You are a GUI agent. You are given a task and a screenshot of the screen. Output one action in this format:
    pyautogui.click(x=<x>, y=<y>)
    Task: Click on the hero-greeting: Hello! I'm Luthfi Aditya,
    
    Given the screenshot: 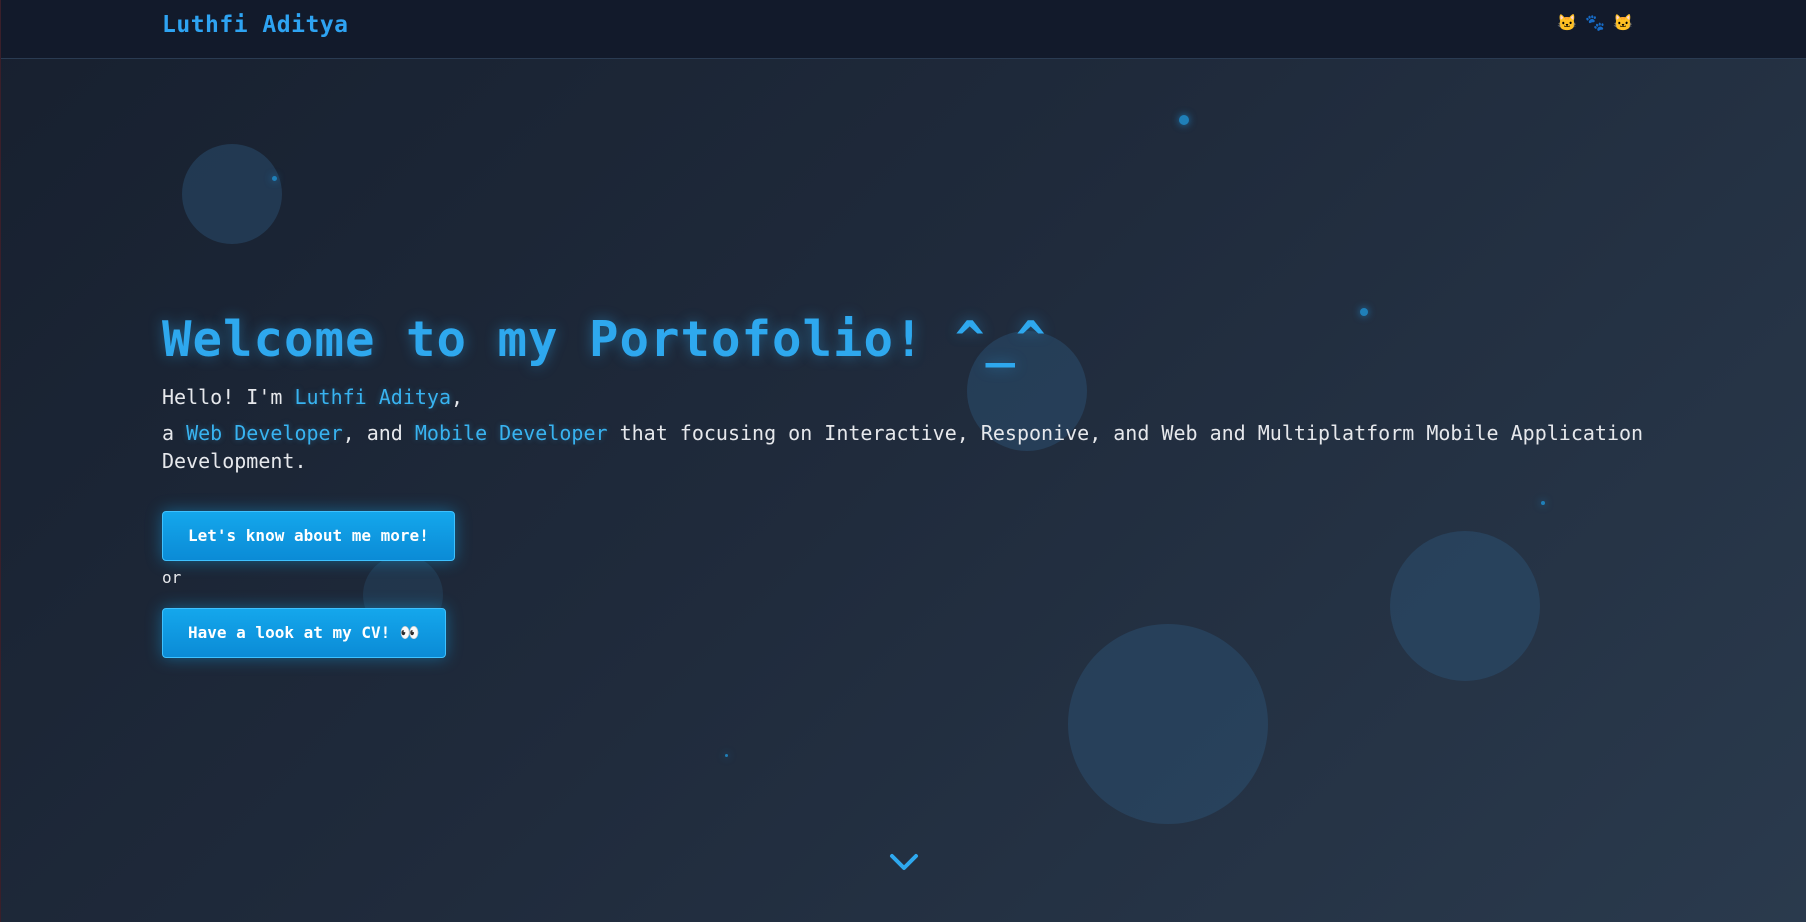 What is the action you would take?
    pyautogui.click(x=907, y=397)
    